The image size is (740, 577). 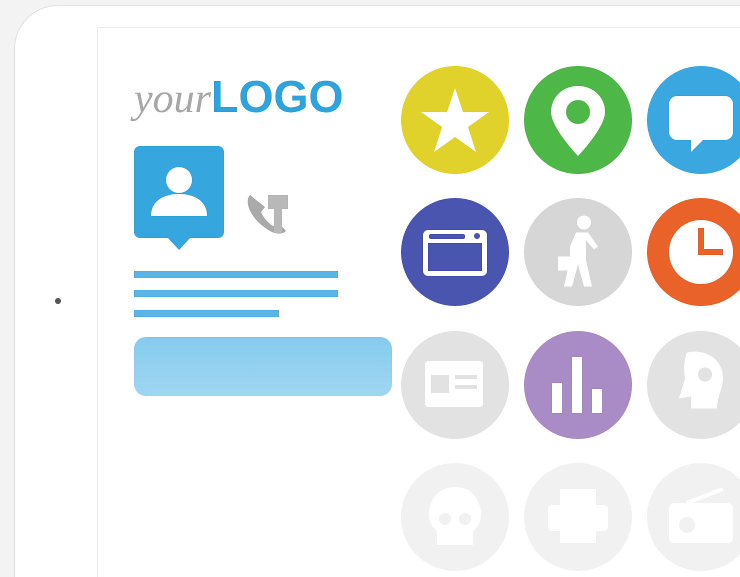 What do you see at coordinates (179, 198) in the screenshot?
I see `contact-icon` at bounding box center [179, 198].